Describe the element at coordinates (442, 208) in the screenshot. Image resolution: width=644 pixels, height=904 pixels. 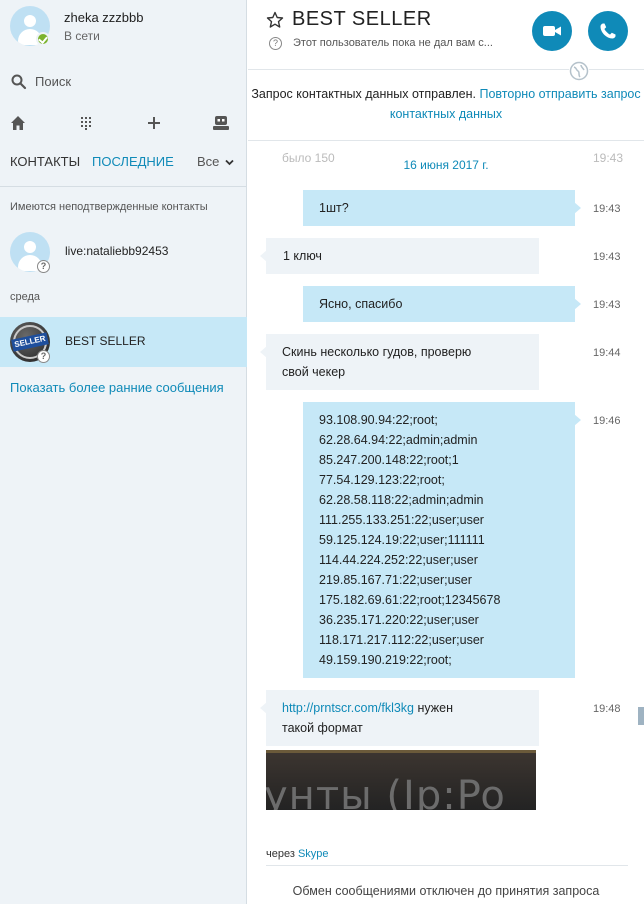
I see `message-bubble-outgoing: 1шт?` at that location.